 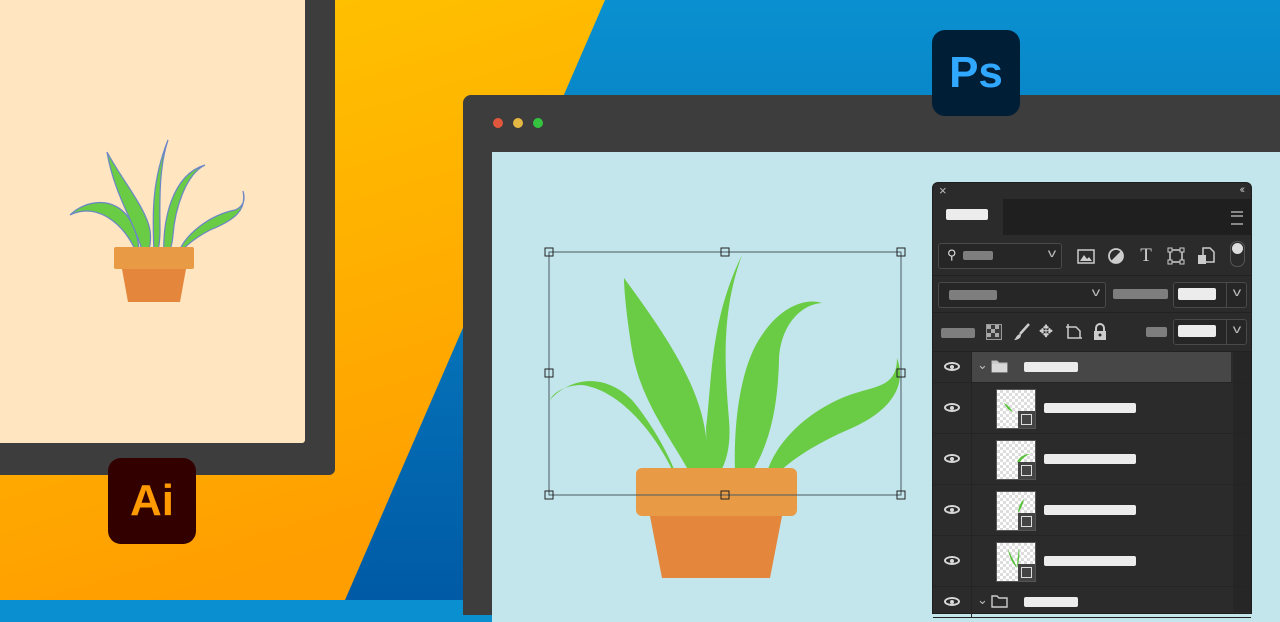 I want to click on search-icon: ⚲, so click(x=952, y=254).